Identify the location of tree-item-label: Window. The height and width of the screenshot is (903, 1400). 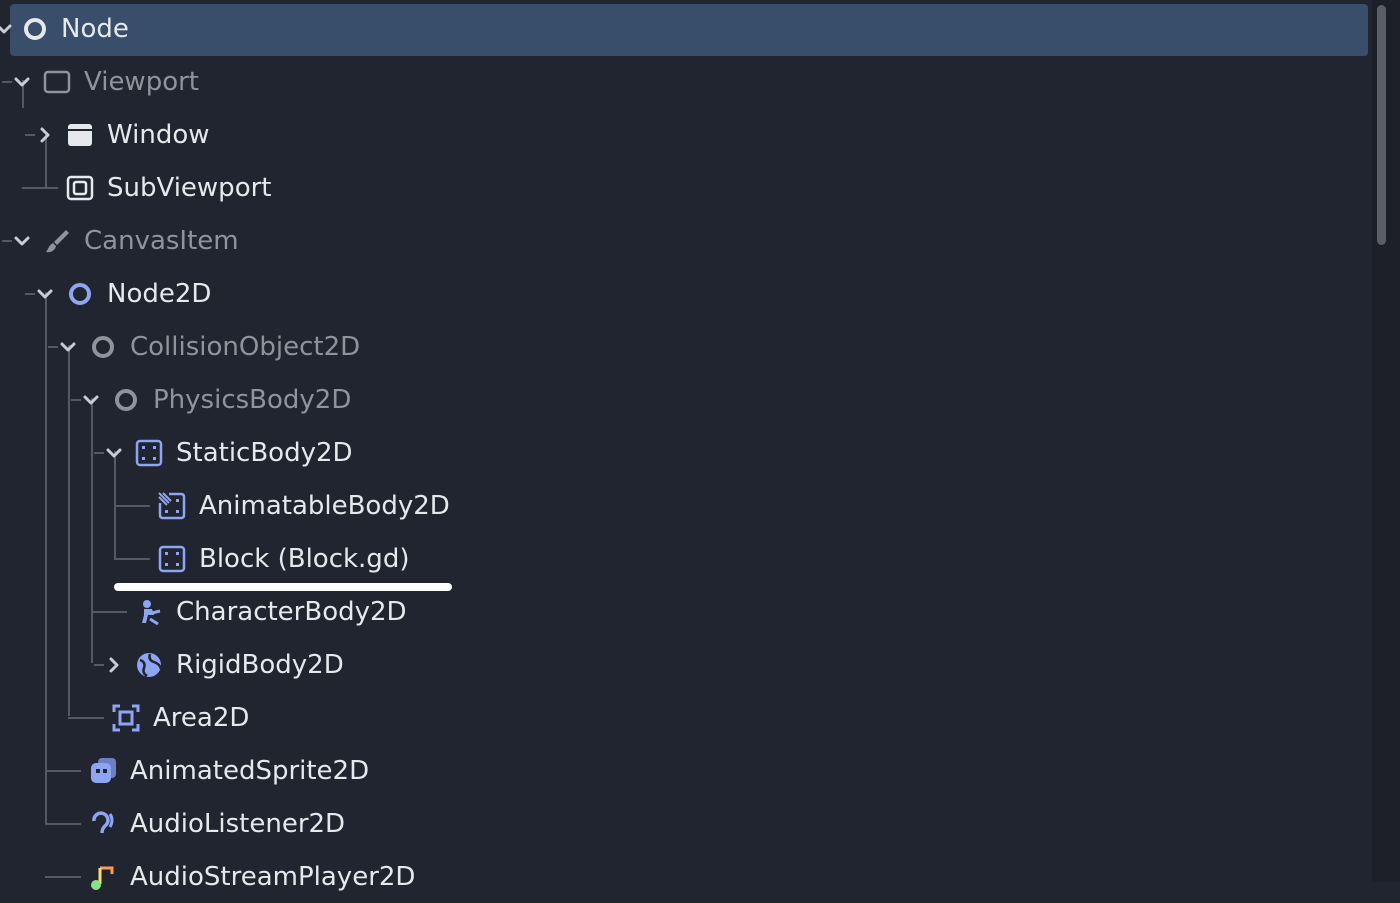
(158, 135).